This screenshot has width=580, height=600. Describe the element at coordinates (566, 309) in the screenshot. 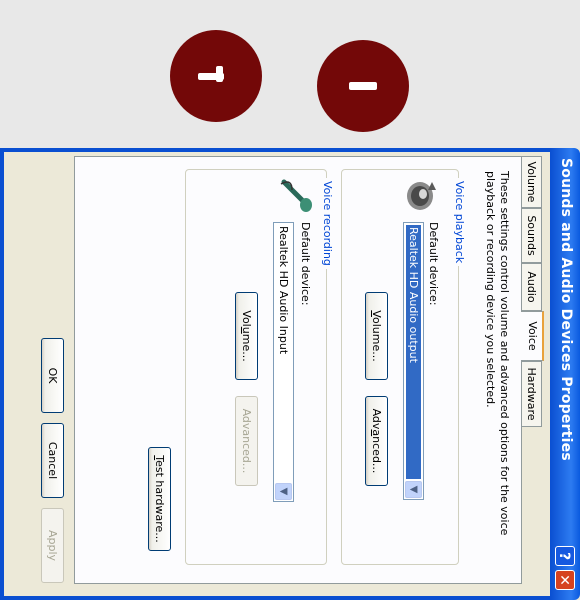

I see `window-title: Sounds and Audio Devices Properties` at that location.